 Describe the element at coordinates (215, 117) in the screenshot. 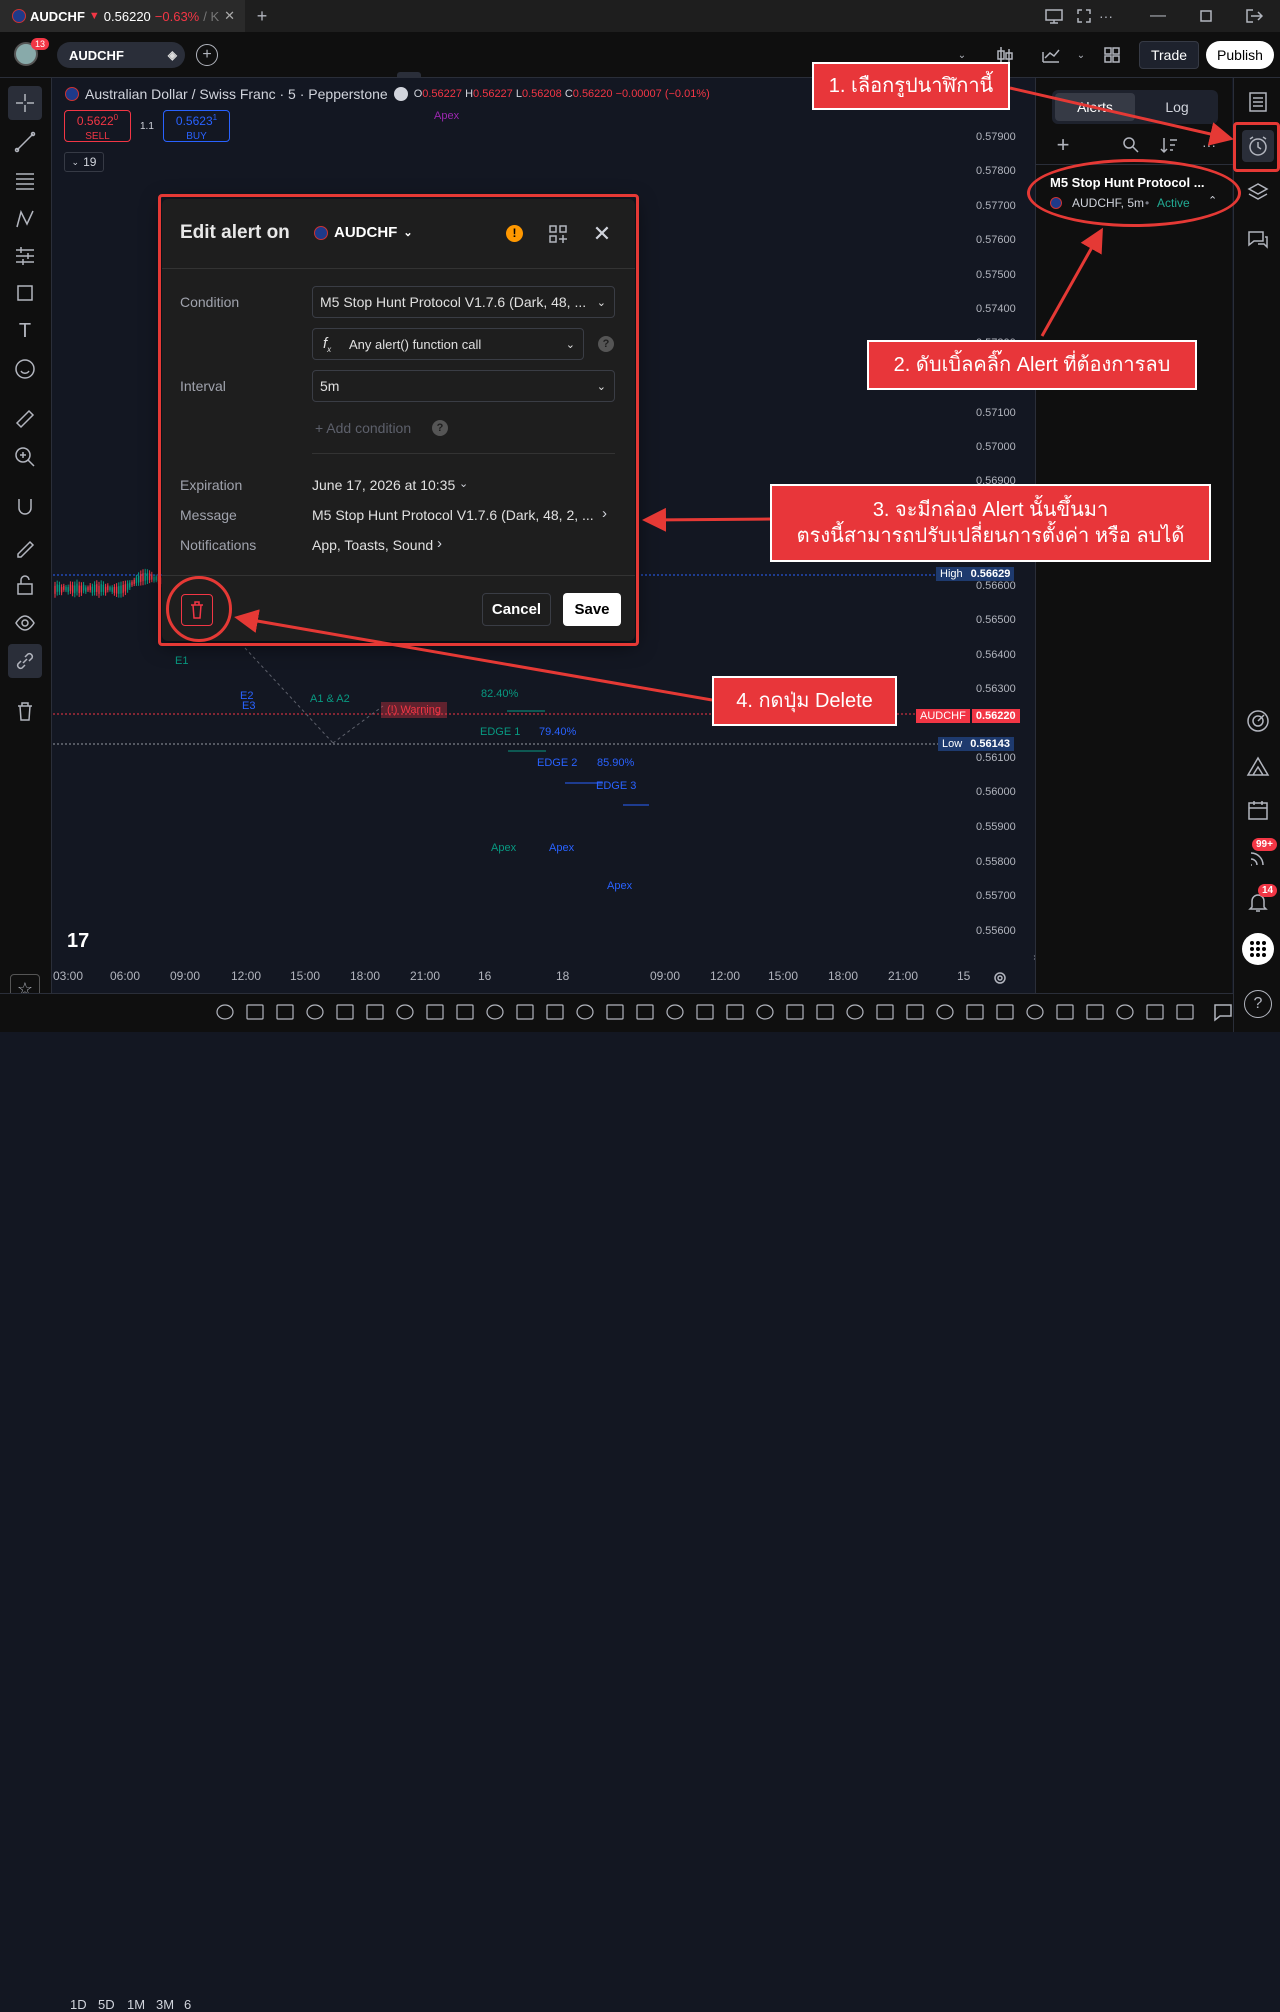

I see `buy-price-sup: 1` at that location.